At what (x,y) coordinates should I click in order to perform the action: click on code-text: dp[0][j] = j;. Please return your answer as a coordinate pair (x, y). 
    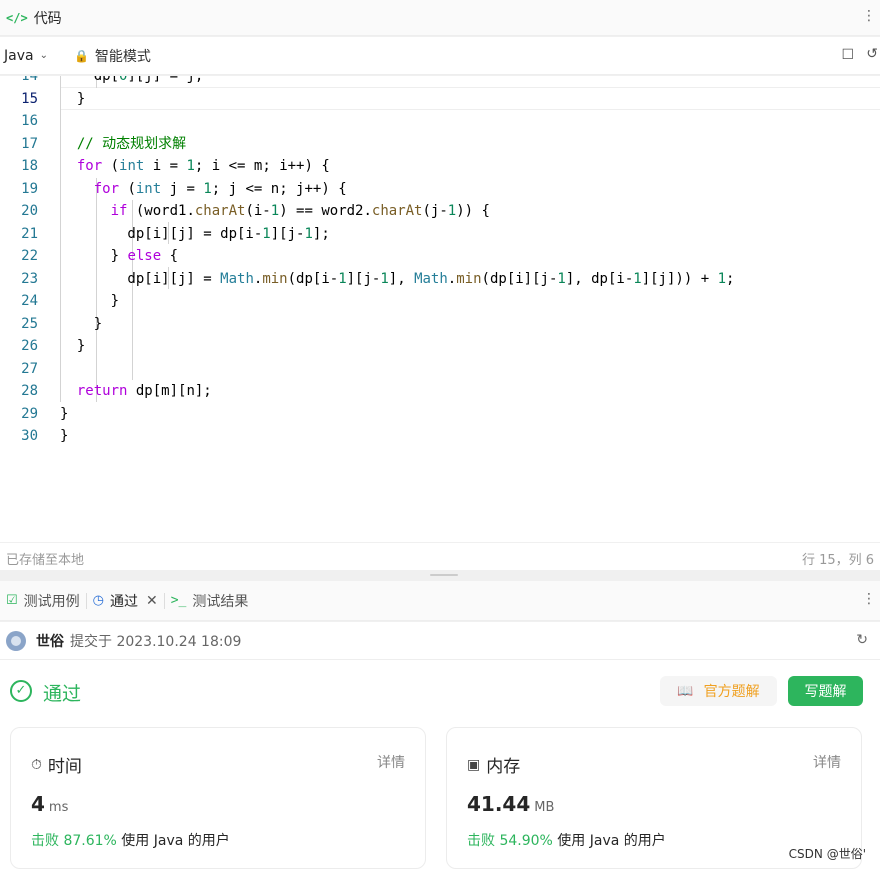
    Looking at the image, I should click on (132, 80).